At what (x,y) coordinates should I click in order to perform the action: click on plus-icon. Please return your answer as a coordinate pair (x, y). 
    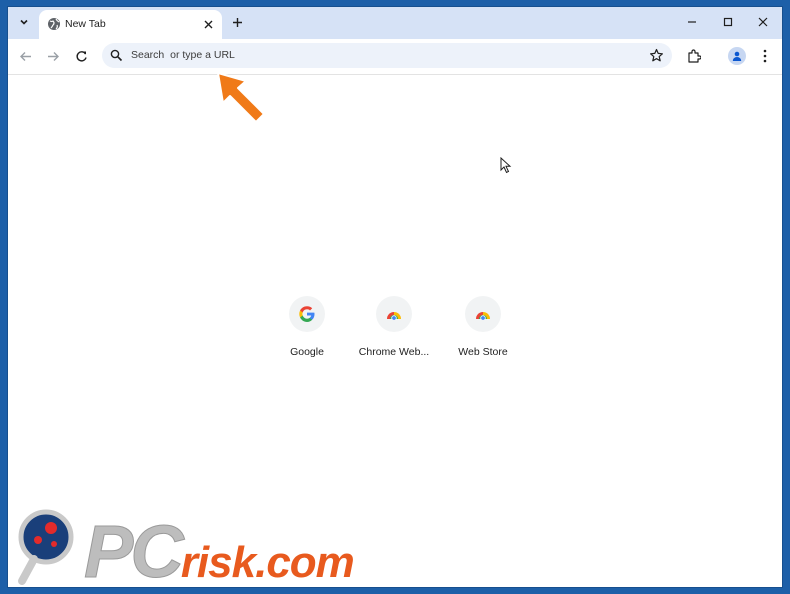
    Looking at the image, I should click on (237, 22).